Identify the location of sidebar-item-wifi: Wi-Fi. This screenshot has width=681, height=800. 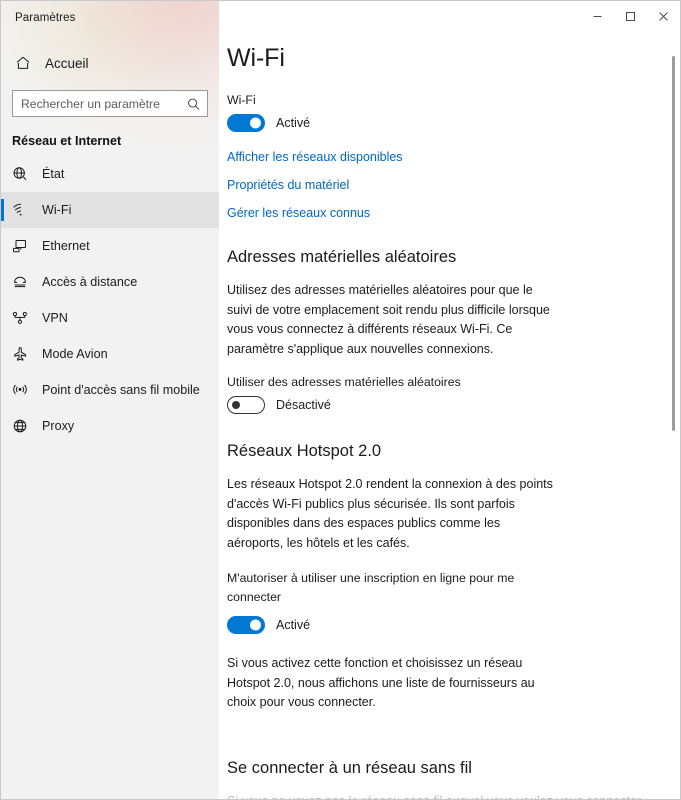
(110, 210).